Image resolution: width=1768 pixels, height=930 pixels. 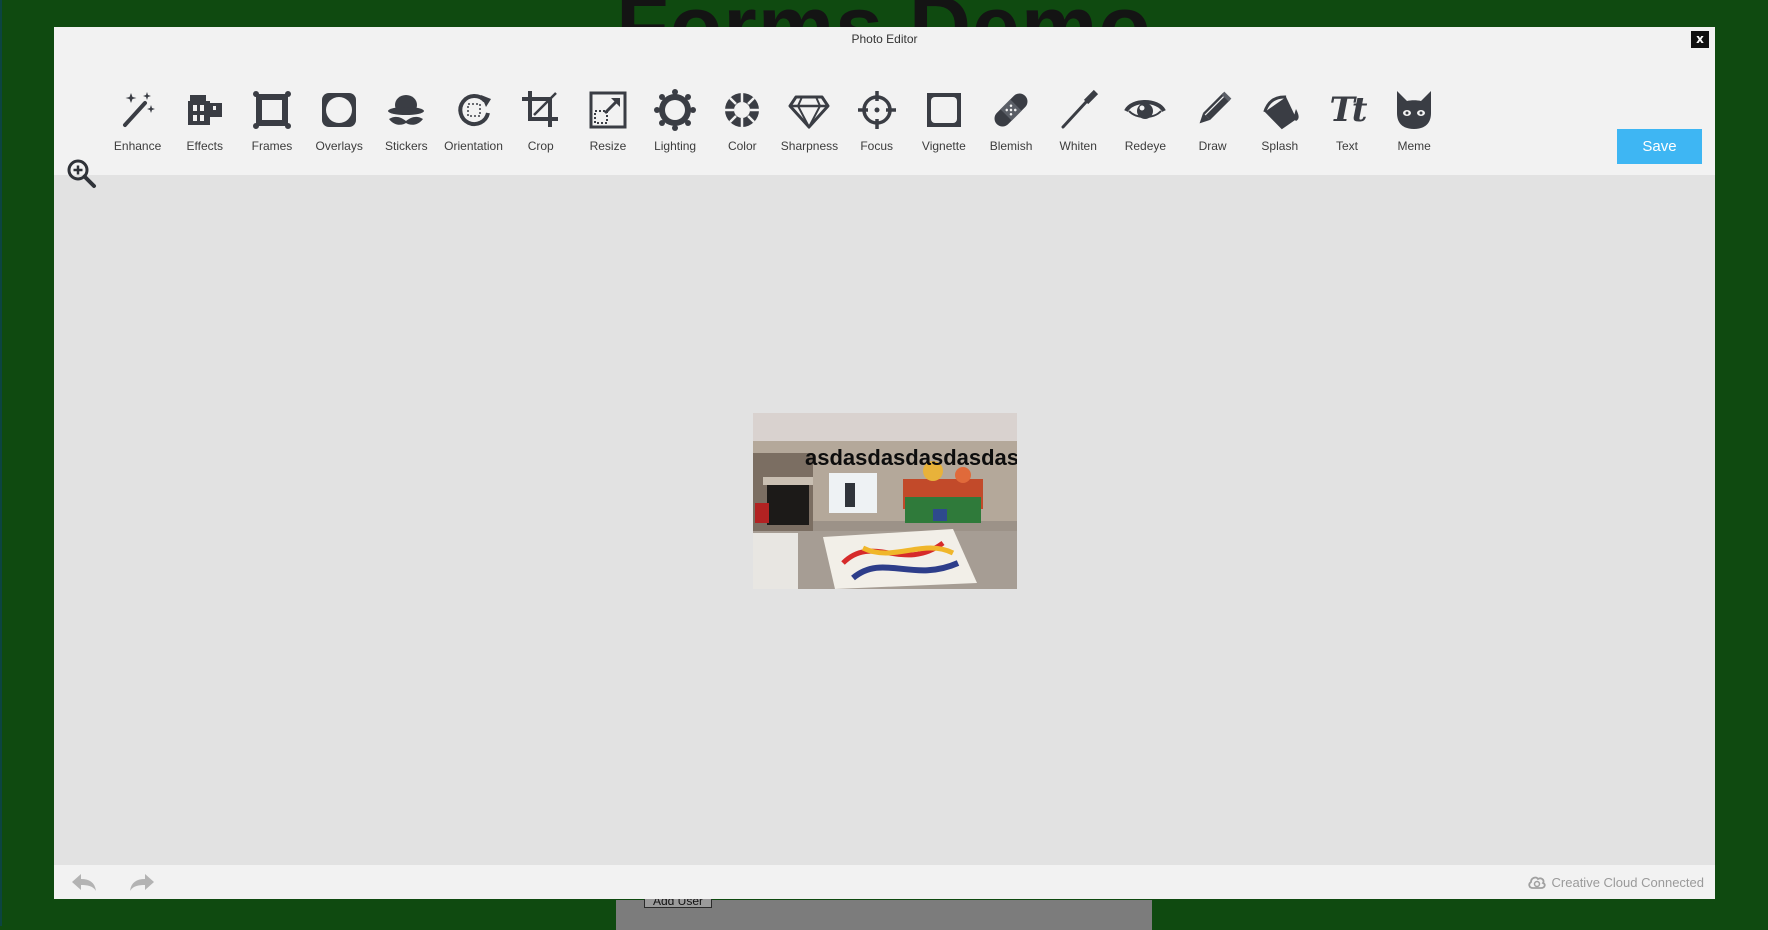 I want to click on cc-status-label: Creative Cloud Connected, so click(x=1627, y=882).